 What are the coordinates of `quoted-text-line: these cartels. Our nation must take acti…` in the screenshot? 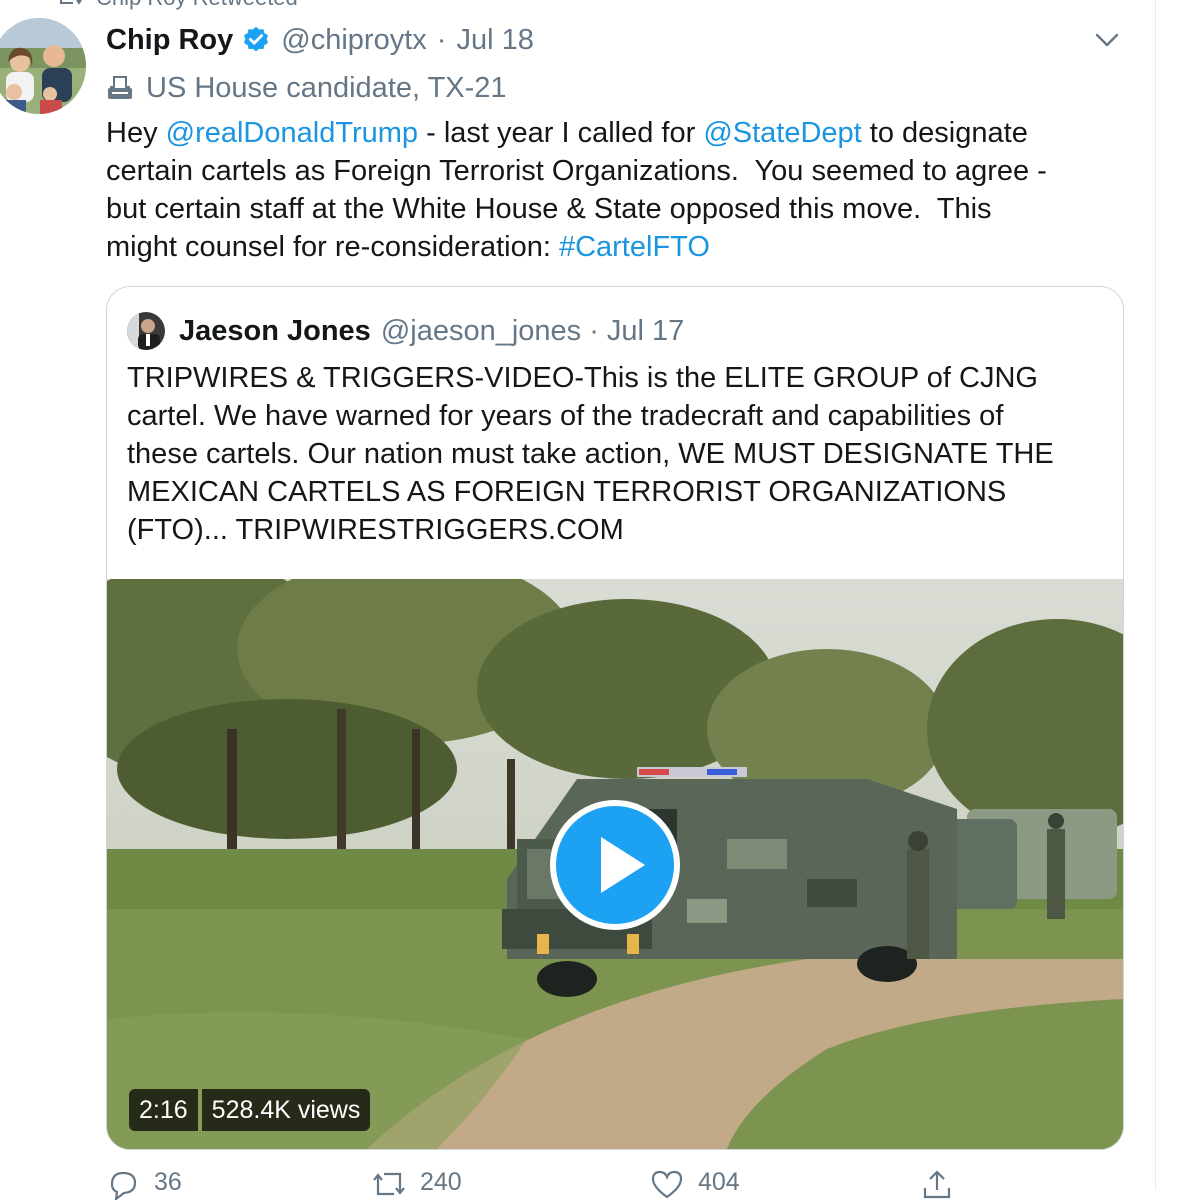 It's located at (590, 454).